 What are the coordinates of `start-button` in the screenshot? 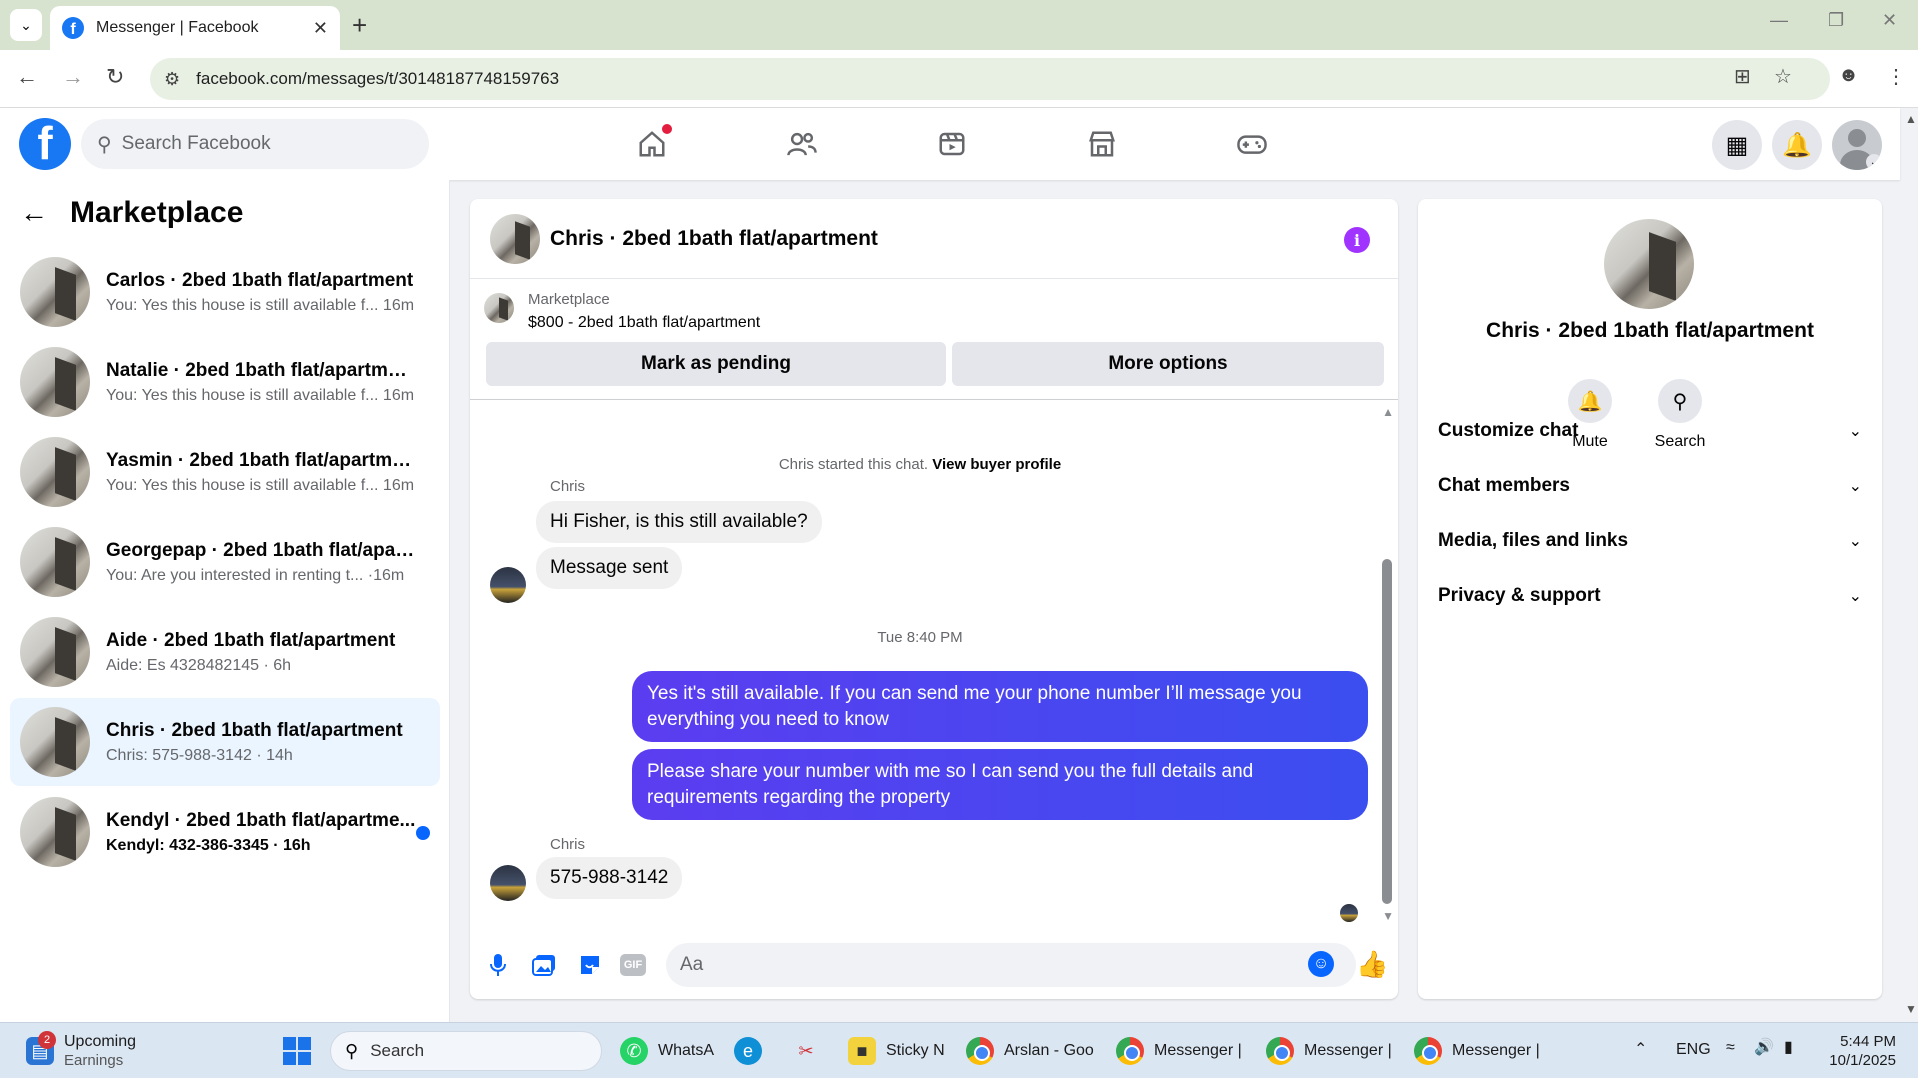 It's located at (297, 1051).